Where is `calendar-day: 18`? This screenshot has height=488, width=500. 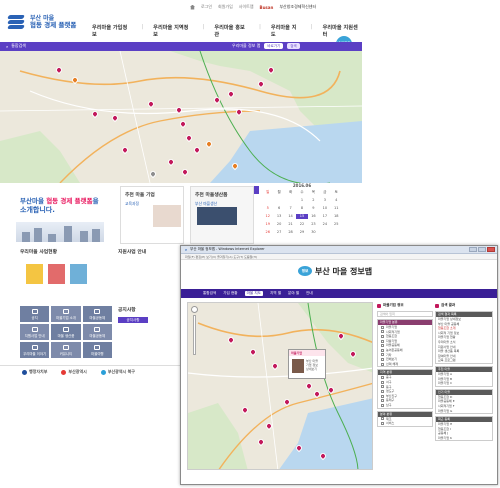
calendar-day: 18 is located at coordinates (336, 216).